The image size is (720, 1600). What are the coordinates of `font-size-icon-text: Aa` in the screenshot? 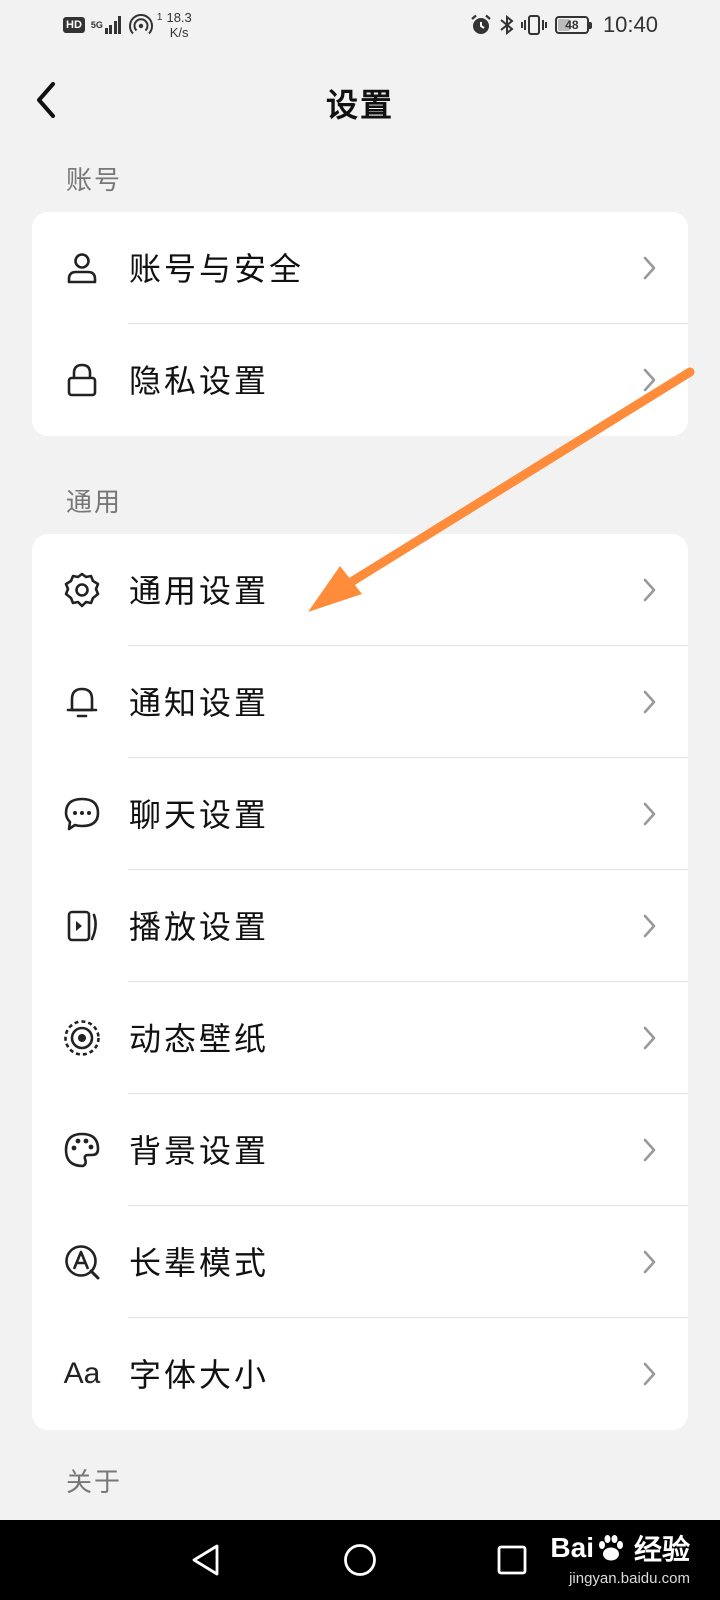 It's located at (82, 1373).